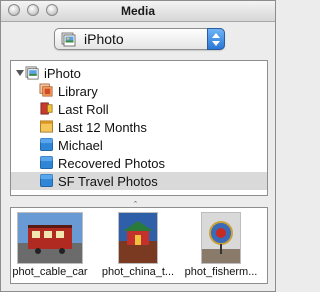 The image size is (320, 292). Describe the element at coordinates (216, 39) in the screenshot. I see `popup-arrows-icon` at that location.